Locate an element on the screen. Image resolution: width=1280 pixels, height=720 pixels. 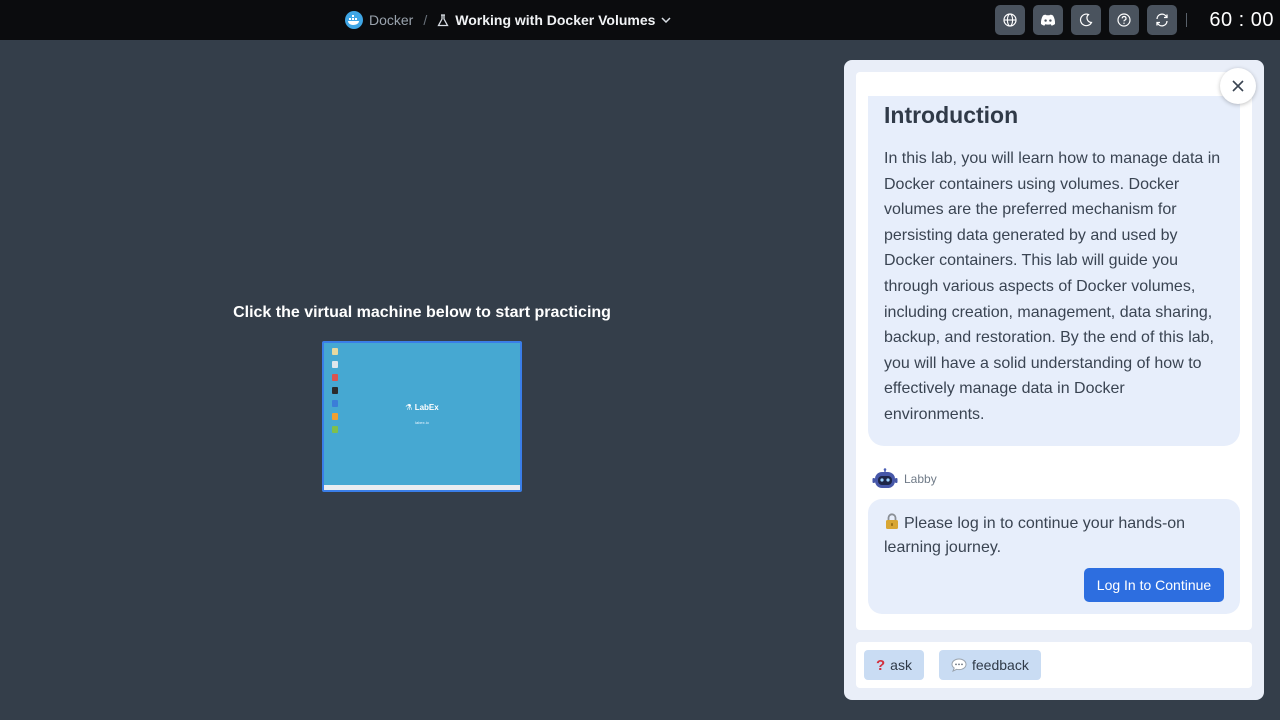
vm-taskbar is located at coordinates (422, 487).